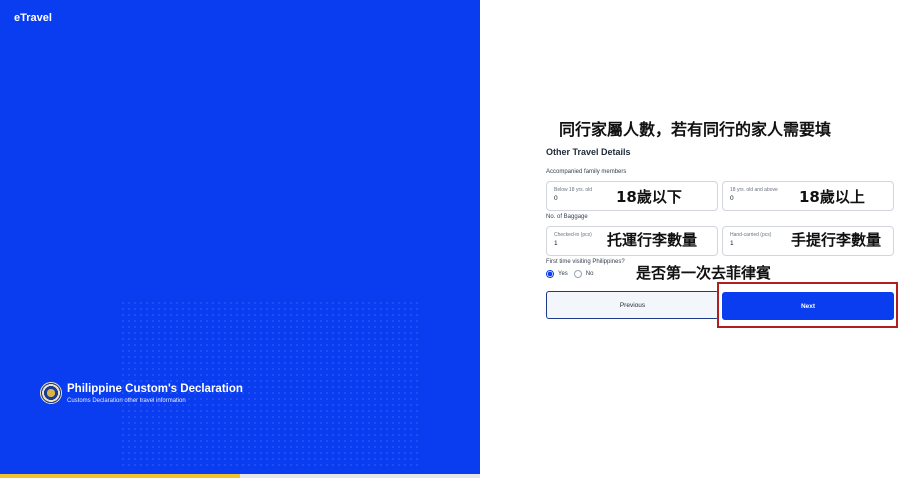 This screenshot has width=915, height=478. I want to click on above-18-label: 18 yrs. old and above, so click(754, 190).